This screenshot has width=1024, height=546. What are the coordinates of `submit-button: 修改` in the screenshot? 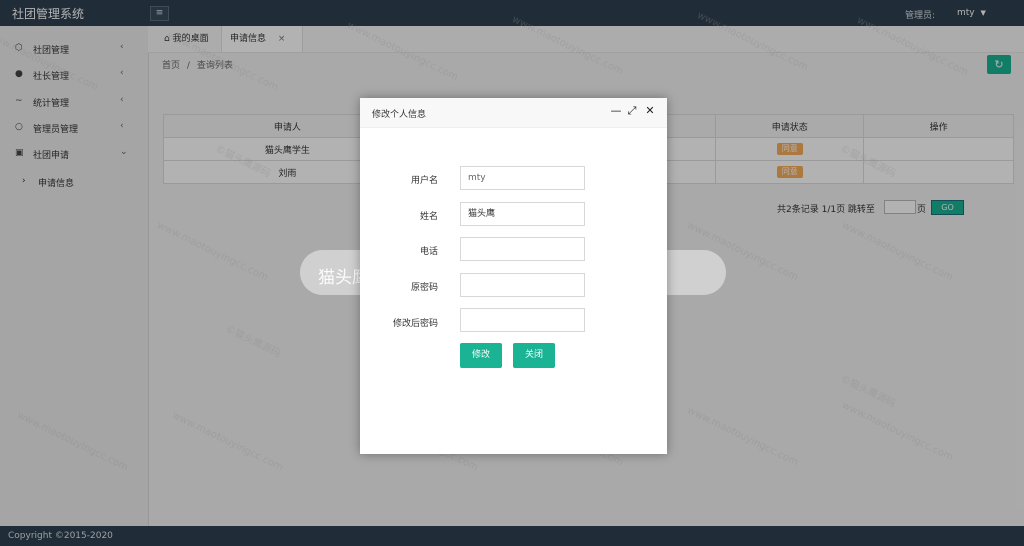 It's located at (481, 355).